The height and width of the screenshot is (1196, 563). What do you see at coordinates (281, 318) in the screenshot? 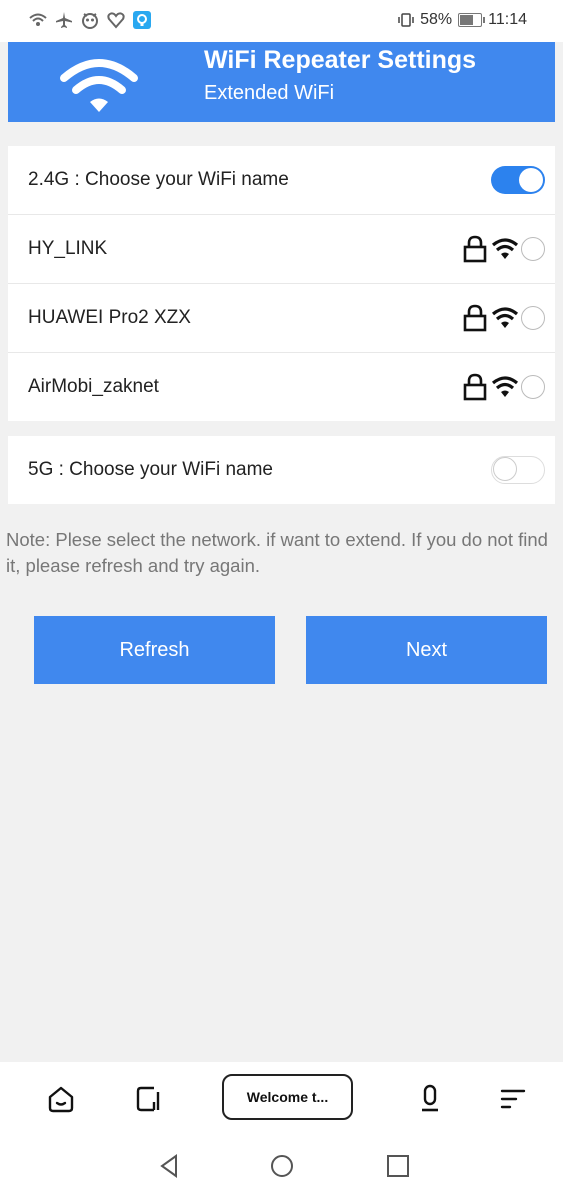
I see `network-row: HUAWEI Pro2 XZX` at bounding box center [281, 318].